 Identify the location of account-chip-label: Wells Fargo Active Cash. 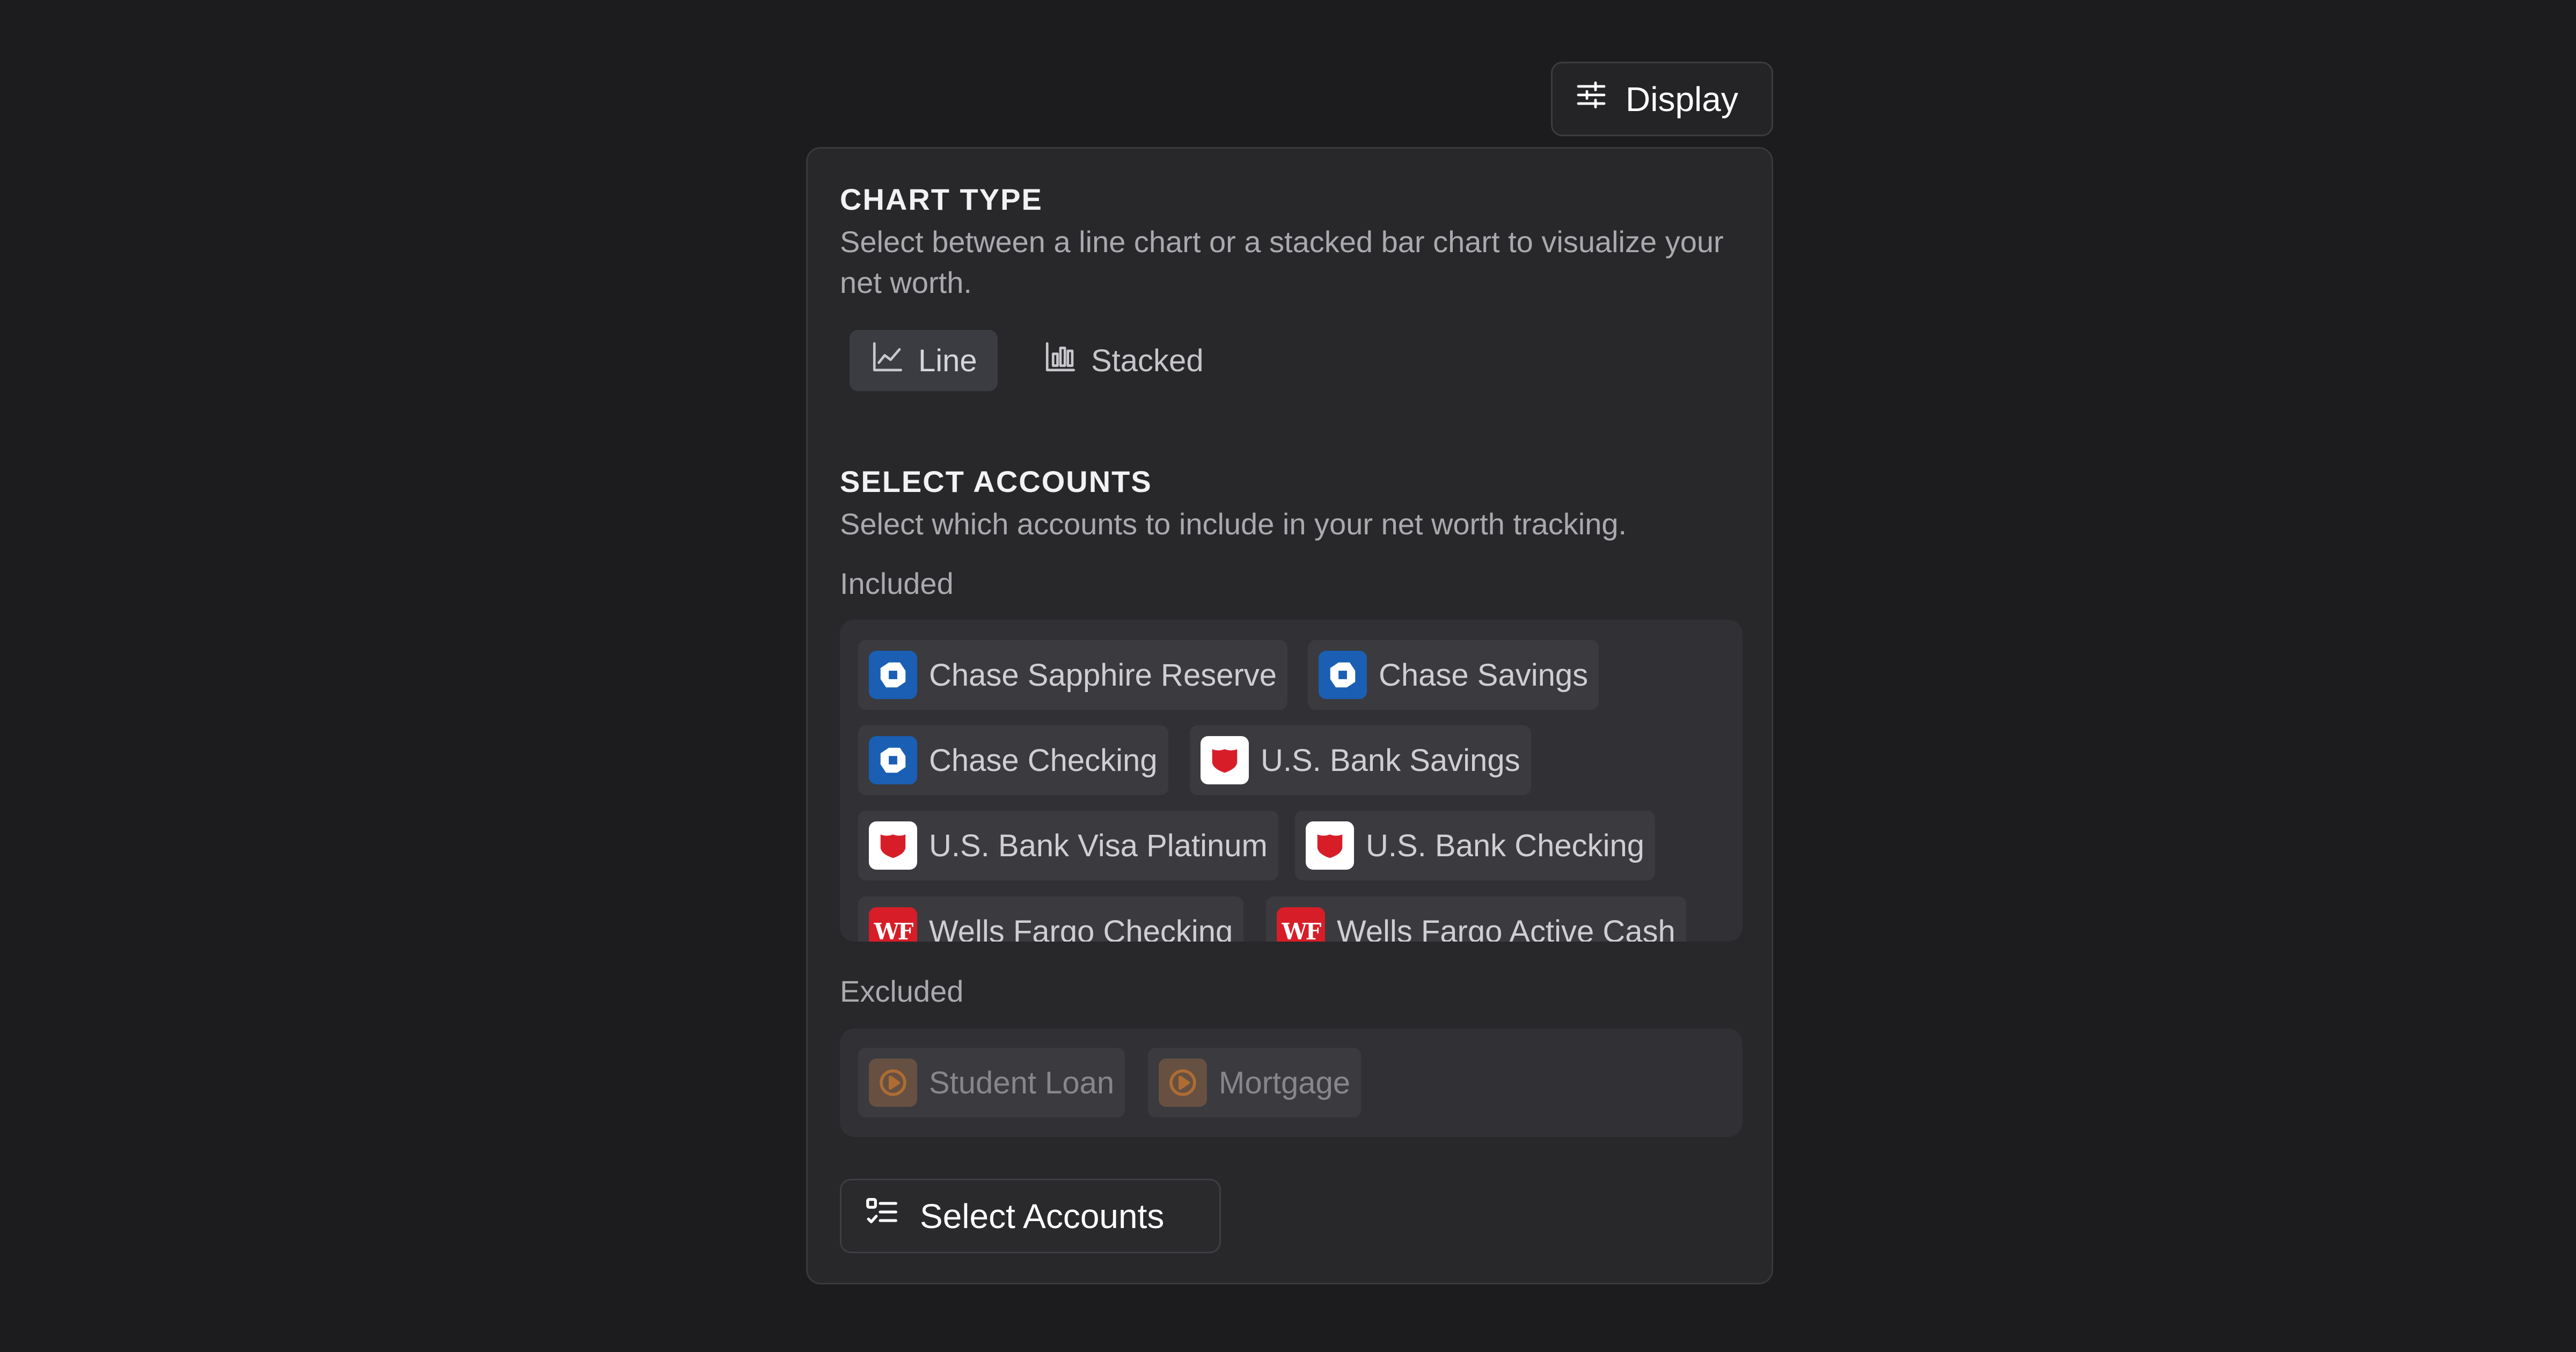
(1506, 928).